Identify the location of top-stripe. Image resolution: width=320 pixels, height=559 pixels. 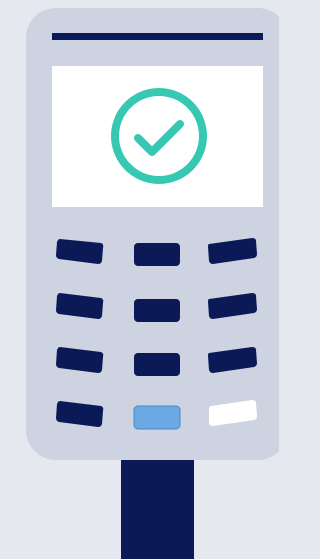
(157, 36).